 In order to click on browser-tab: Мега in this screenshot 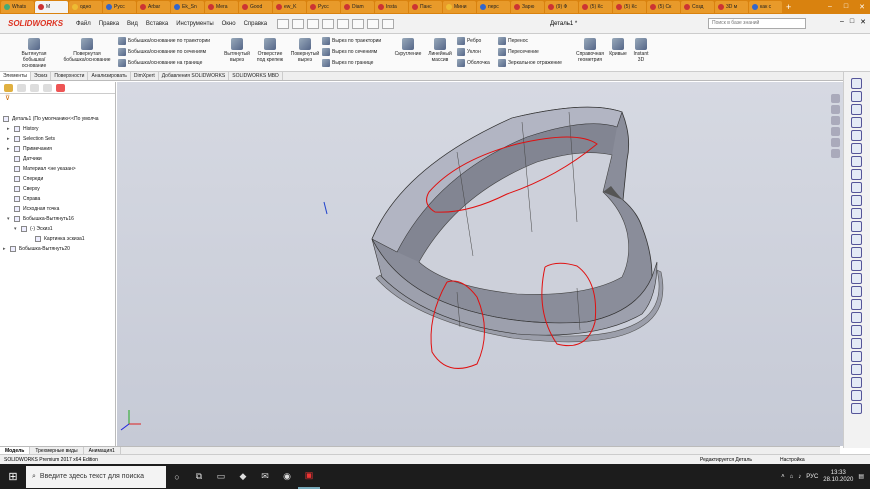, I will do `click(221, 7)`.